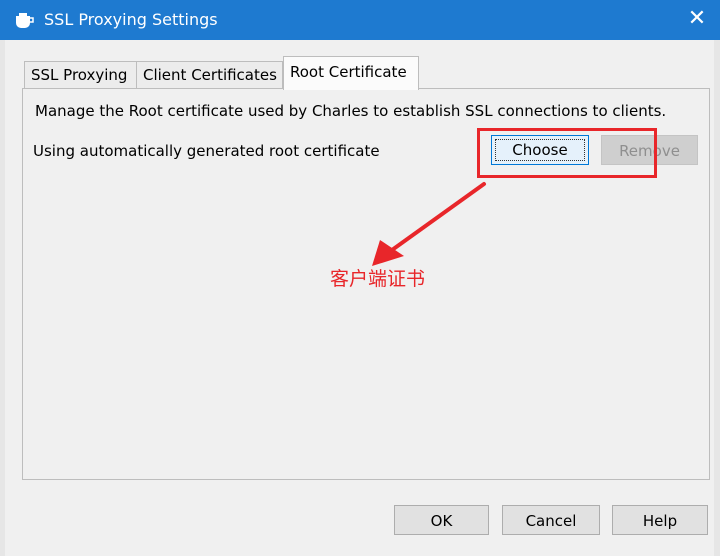 The image size is (720, 556). Describe the element at coordinates (378, 279) in the screenshot. I see `annotation-label: 客户端证书` at that location.